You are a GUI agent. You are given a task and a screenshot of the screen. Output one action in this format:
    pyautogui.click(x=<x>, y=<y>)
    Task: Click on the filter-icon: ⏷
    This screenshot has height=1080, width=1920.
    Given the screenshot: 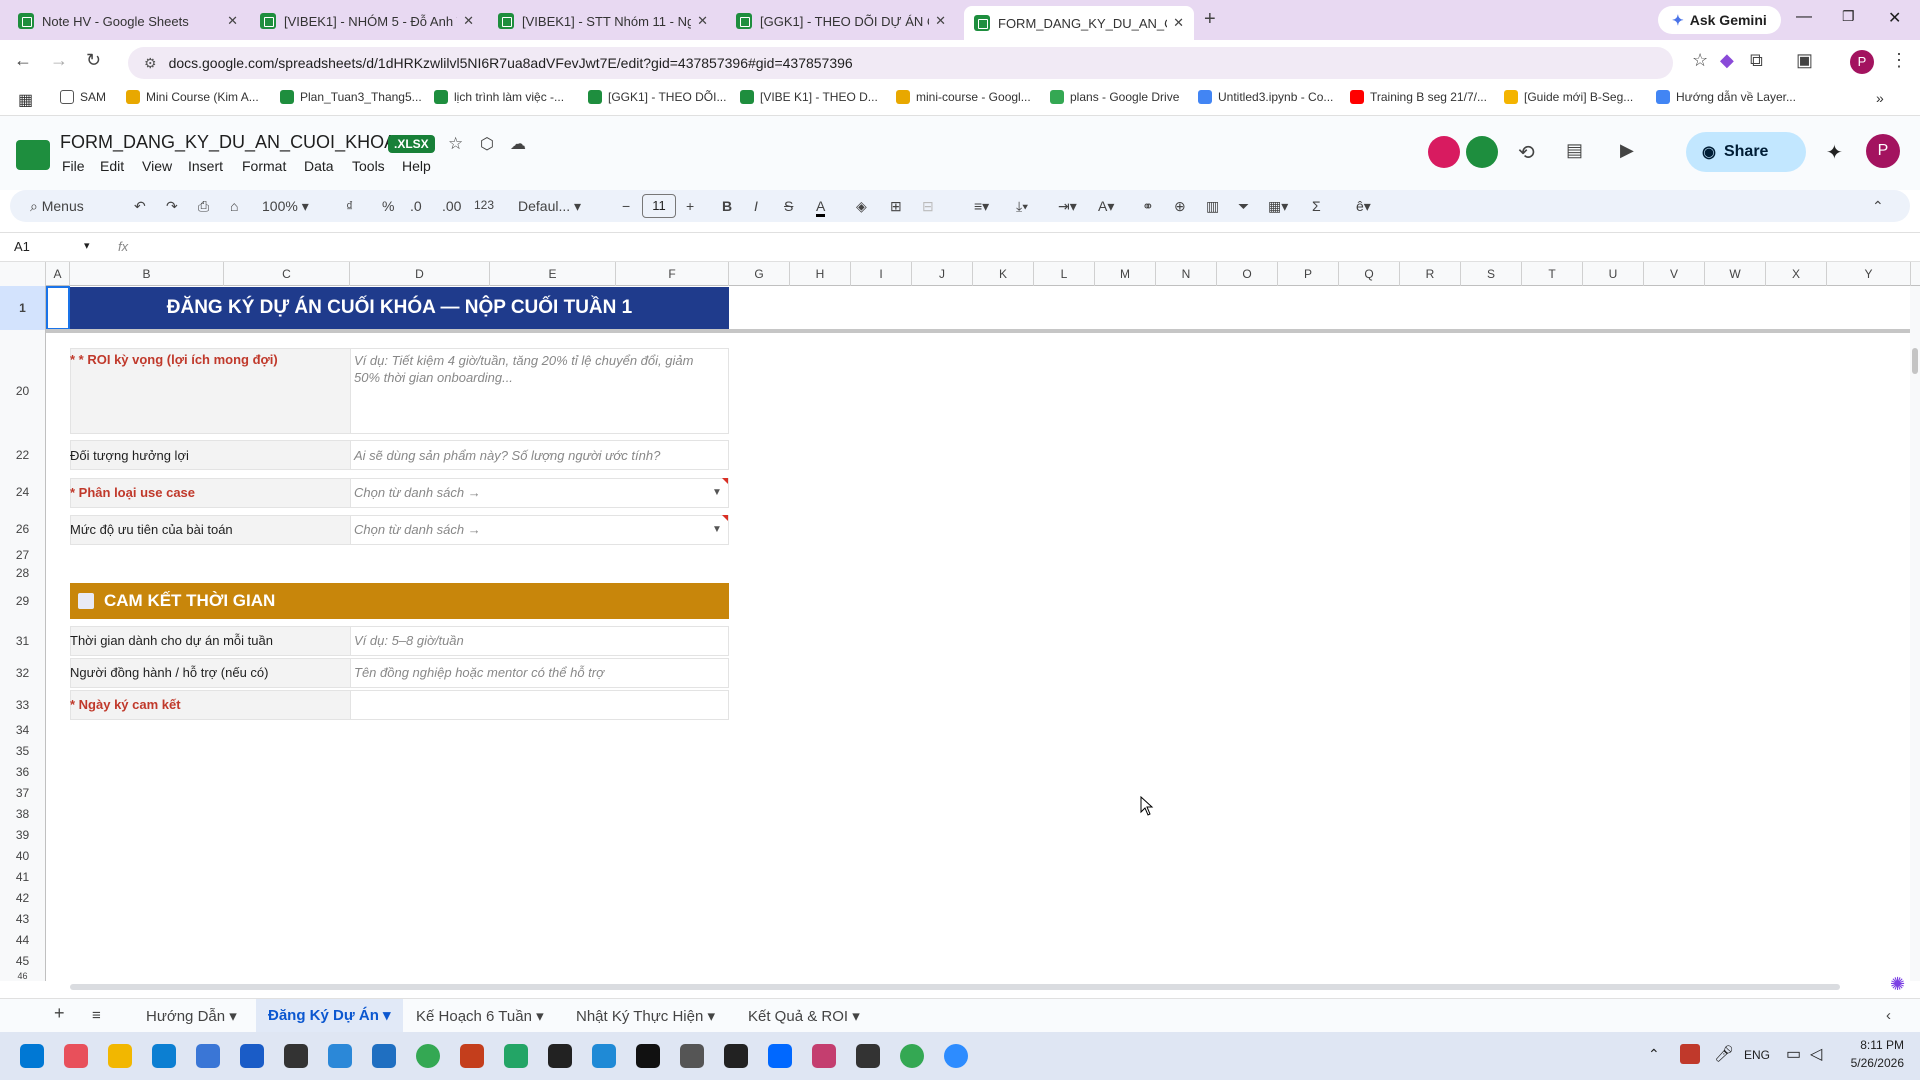 What is the action you would take?
    pyautogui.click(x=1243, y=206)
    